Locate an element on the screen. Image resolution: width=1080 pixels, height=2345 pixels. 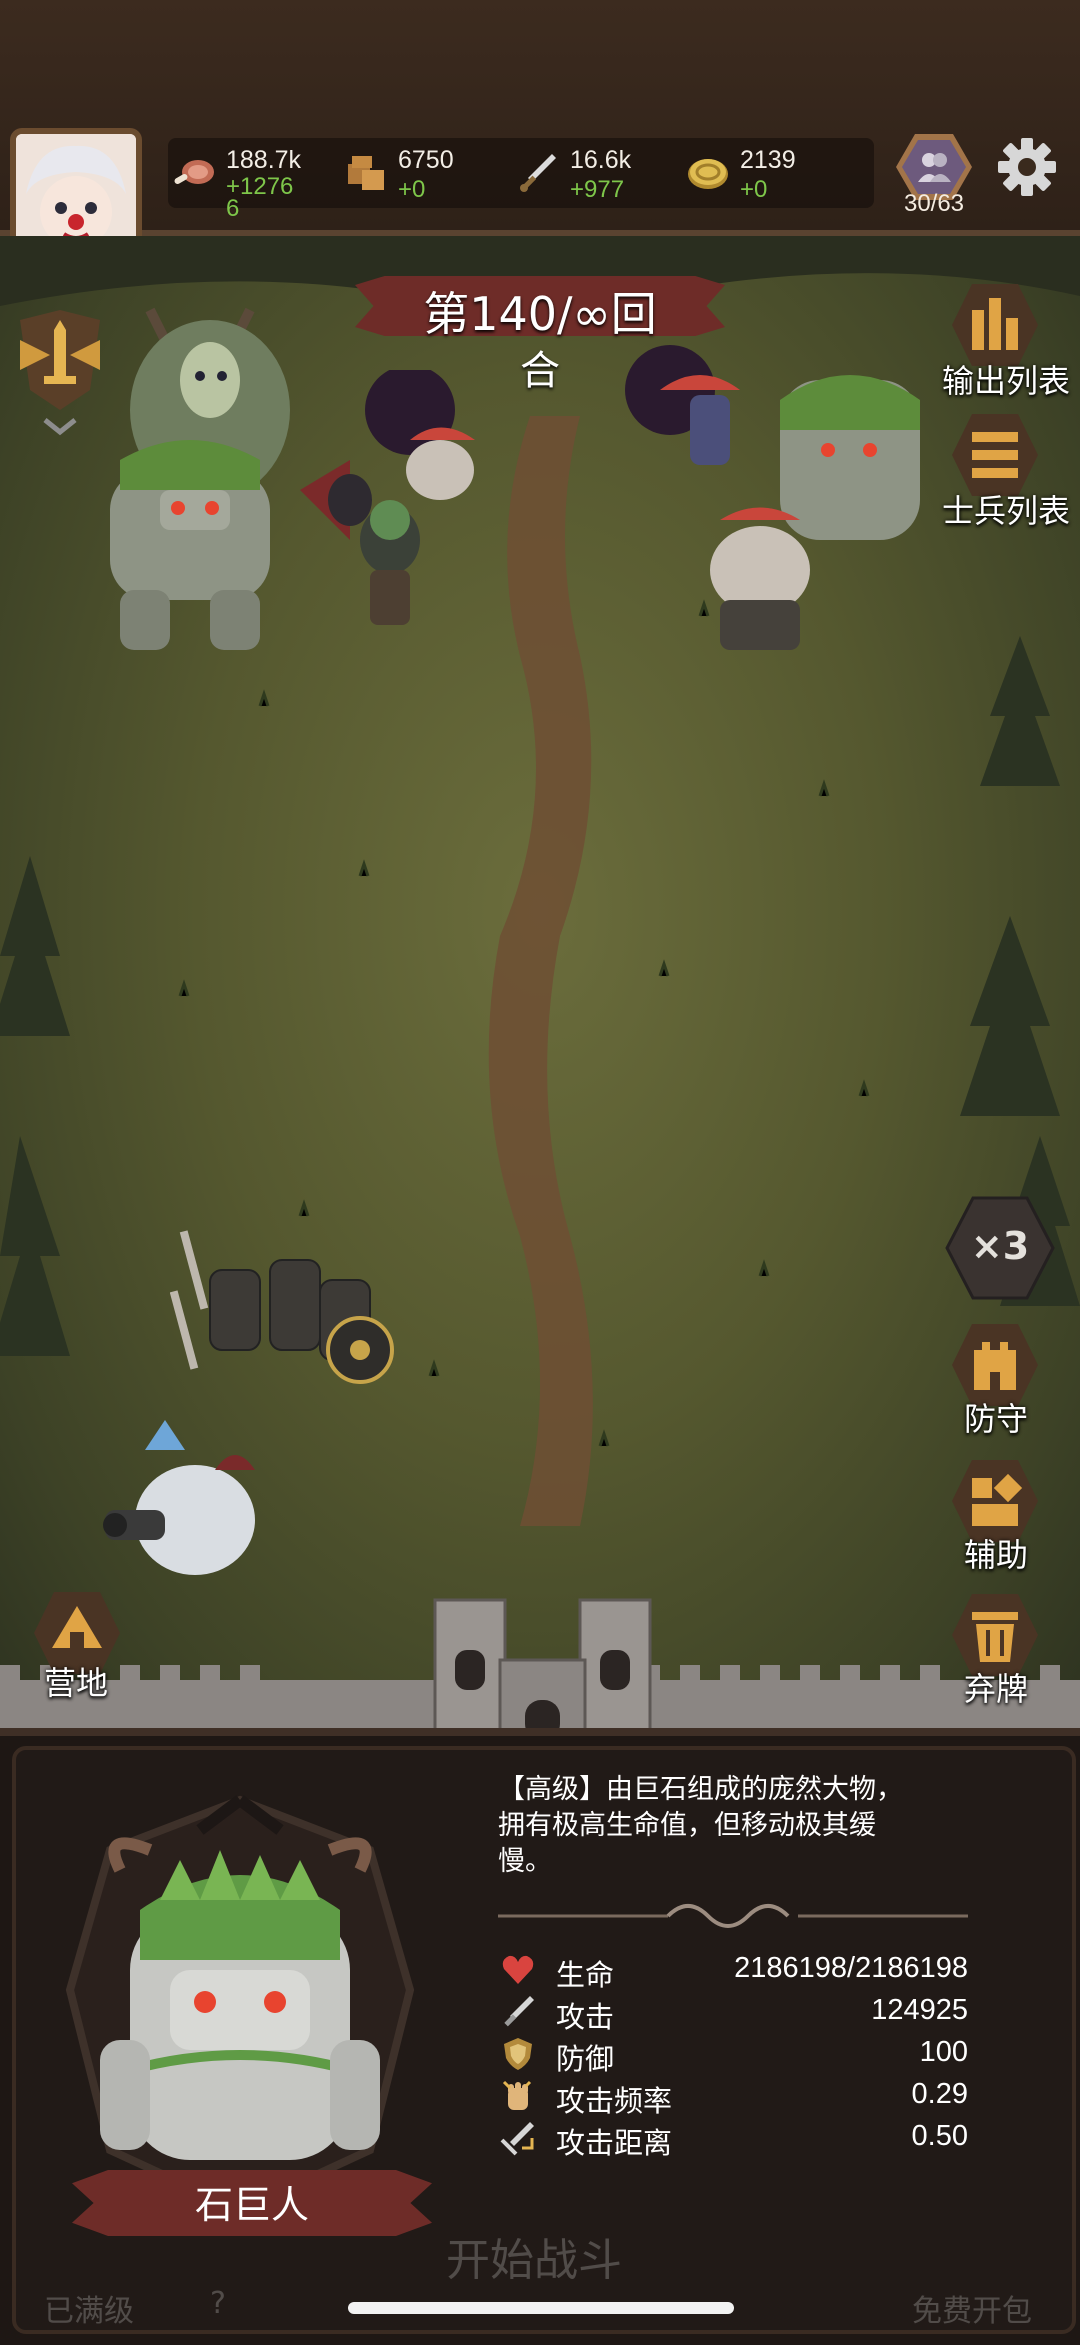
fist-icon is located at coordinates (517, 2095).